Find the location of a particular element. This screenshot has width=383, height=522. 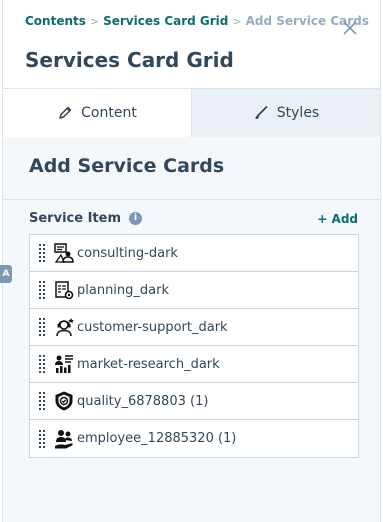

list-item: planning_dark is located at coordinates (194, 290).